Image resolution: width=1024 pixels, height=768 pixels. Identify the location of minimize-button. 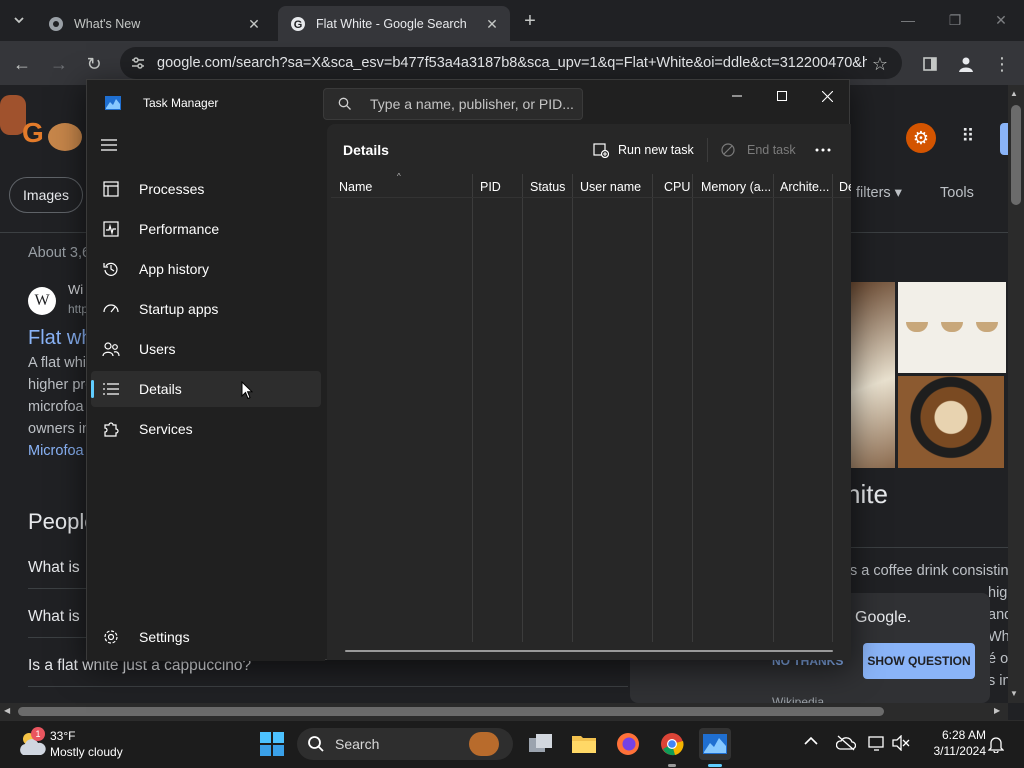
(737, 96).